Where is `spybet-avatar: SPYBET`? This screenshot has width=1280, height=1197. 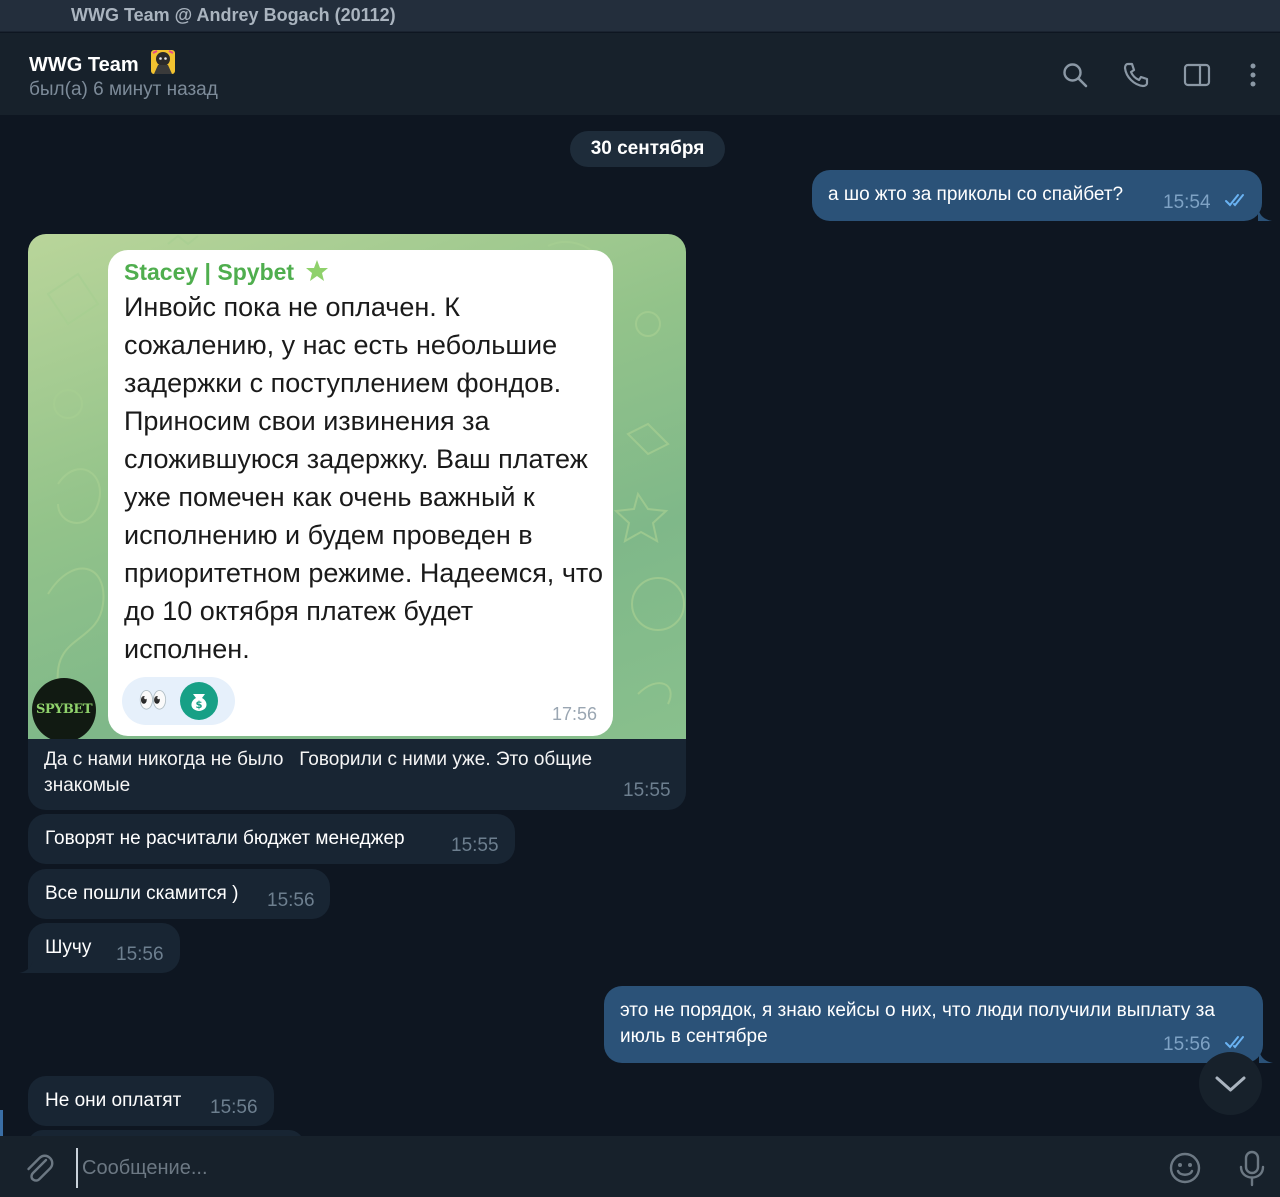 spybet-avatar: SPYBET is located at coordinates (64, 708).